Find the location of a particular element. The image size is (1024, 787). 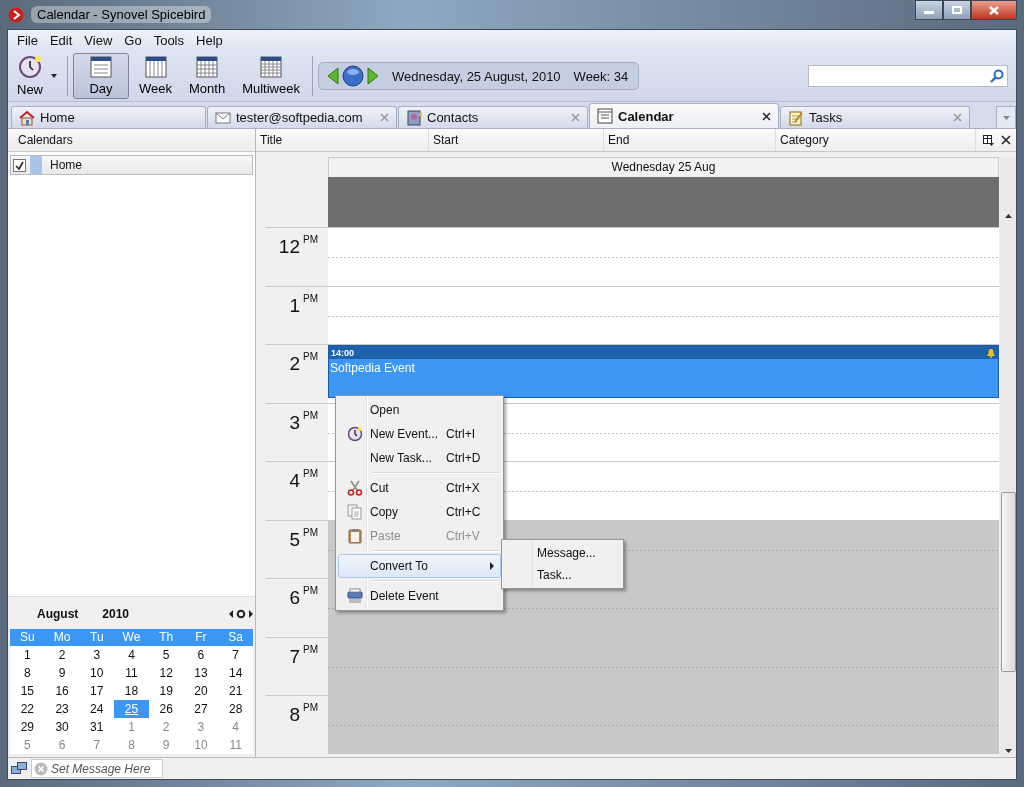

tab: Contacts is located at coordinates (493, 117).